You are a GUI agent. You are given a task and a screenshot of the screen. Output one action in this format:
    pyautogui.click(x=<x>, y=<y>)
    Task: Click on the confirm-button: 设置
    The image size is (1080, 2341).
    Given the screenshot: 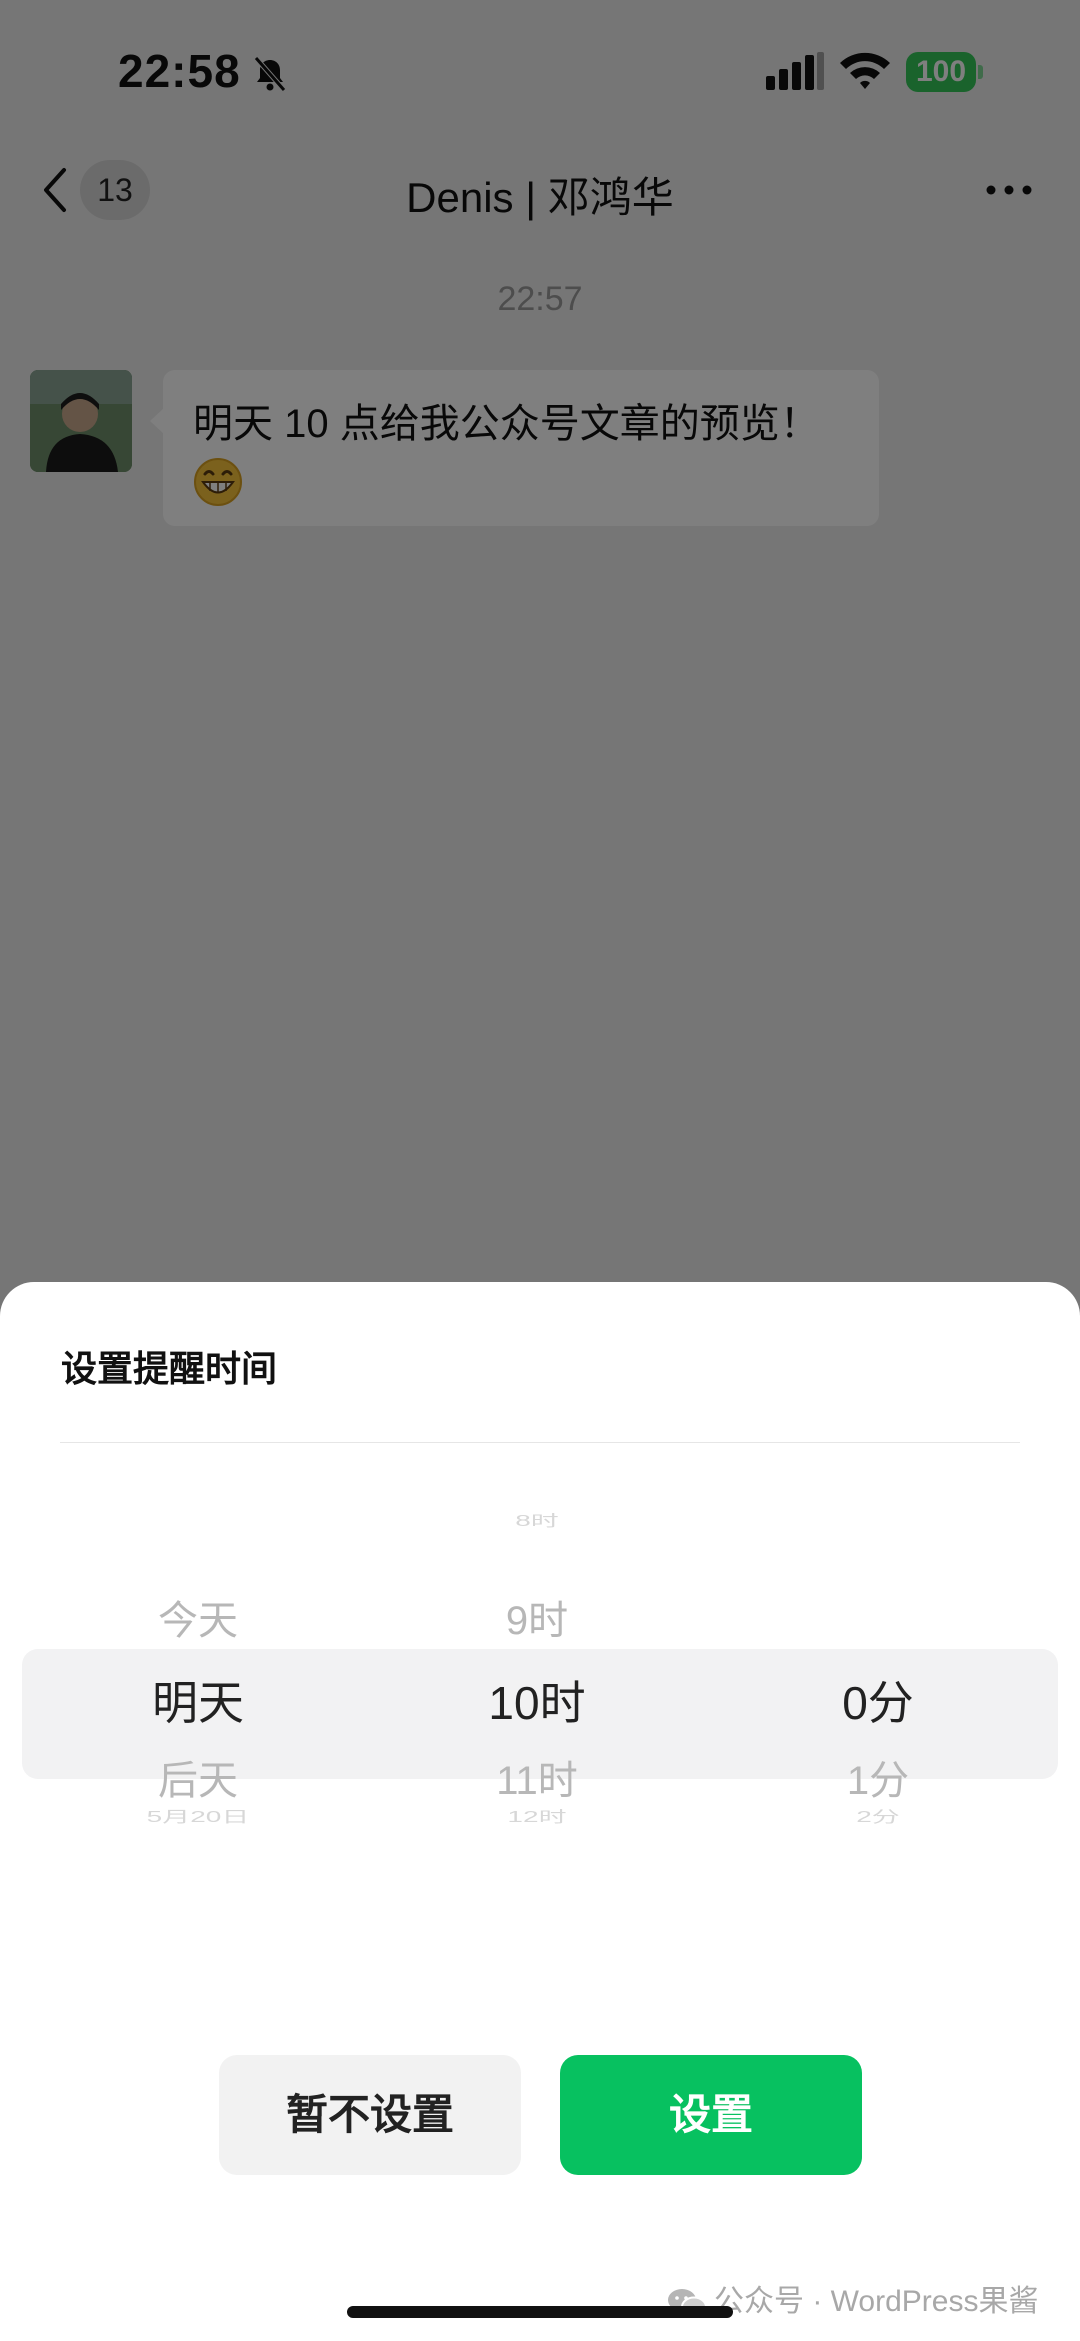 What is the action you would take?
    pyautogui.click(x=711, y=2115)
    